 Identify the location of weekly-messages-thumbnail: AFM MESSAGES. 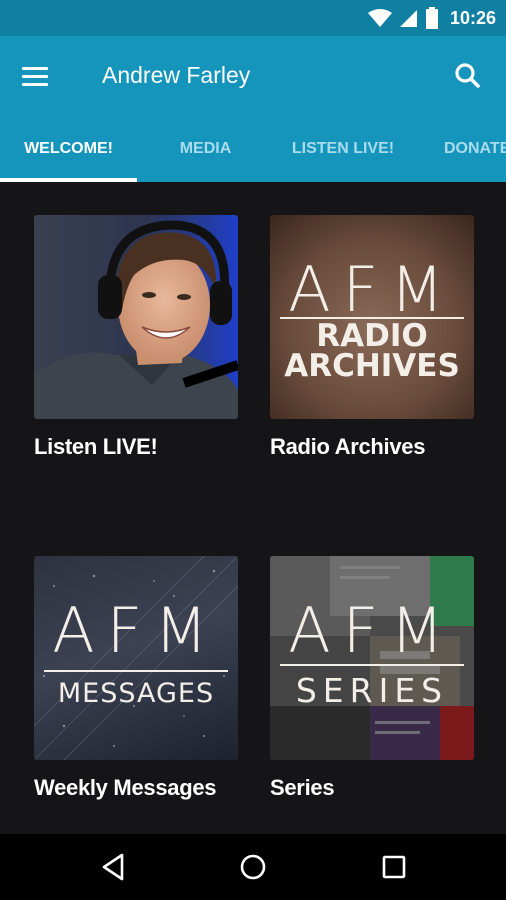
(136, 658).